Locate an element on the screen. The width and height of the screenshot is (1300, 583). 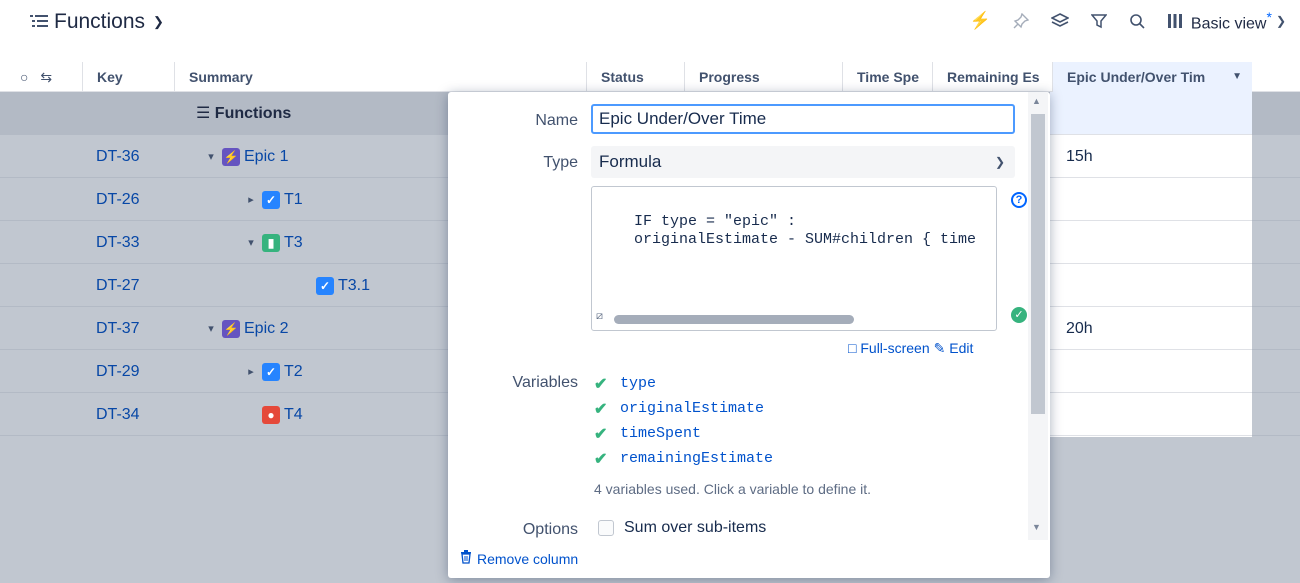
expand-arrows-icon: ⇆ is located at coordinates (46, 77).